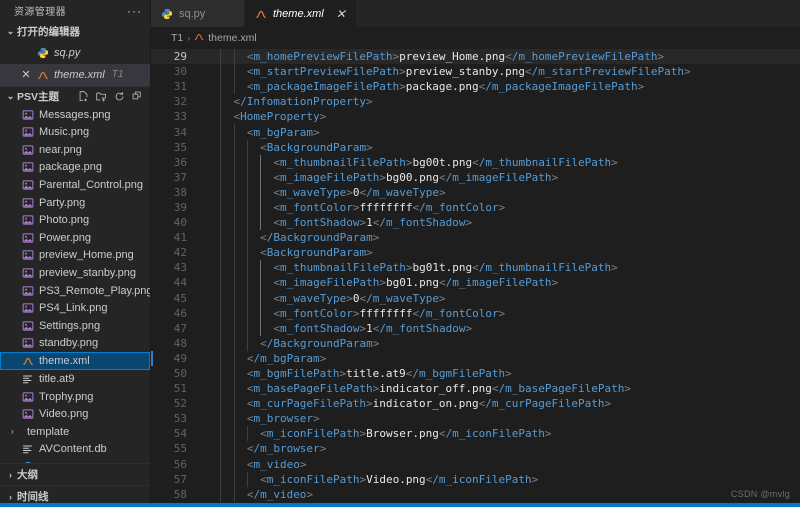 The width and height of the screenshot is (800, 507). Describe the element at coordinates (475, 419) in the screenshot. I see `code-line: 53 <m_browser>` at that location.